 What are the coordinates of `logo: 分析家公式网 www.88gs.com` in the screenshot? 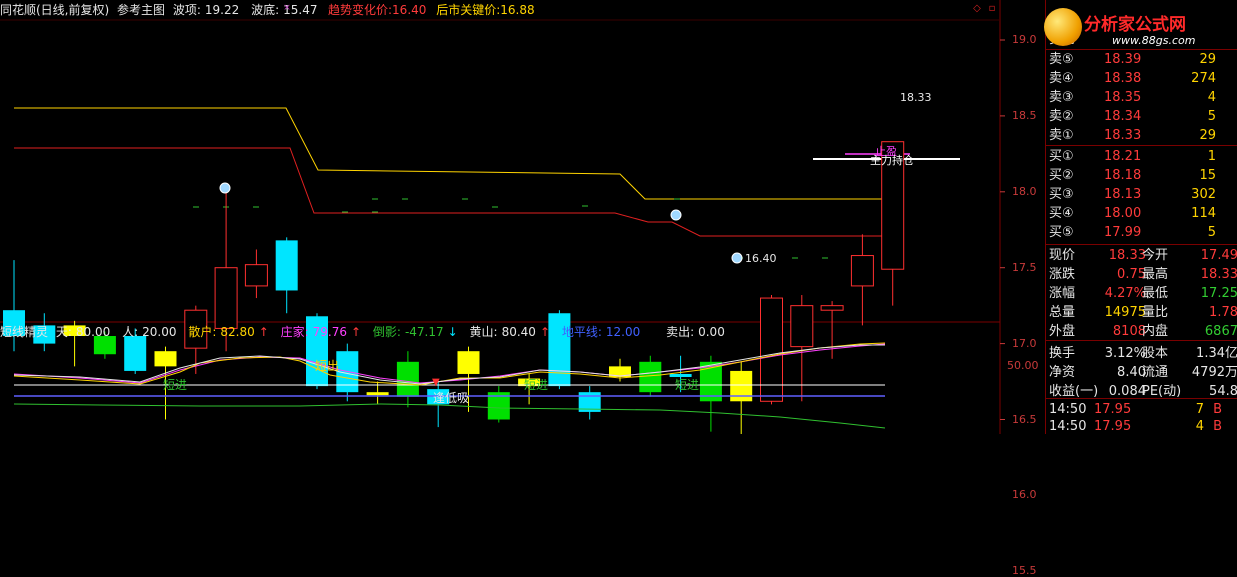 It's located at (1138, 28).